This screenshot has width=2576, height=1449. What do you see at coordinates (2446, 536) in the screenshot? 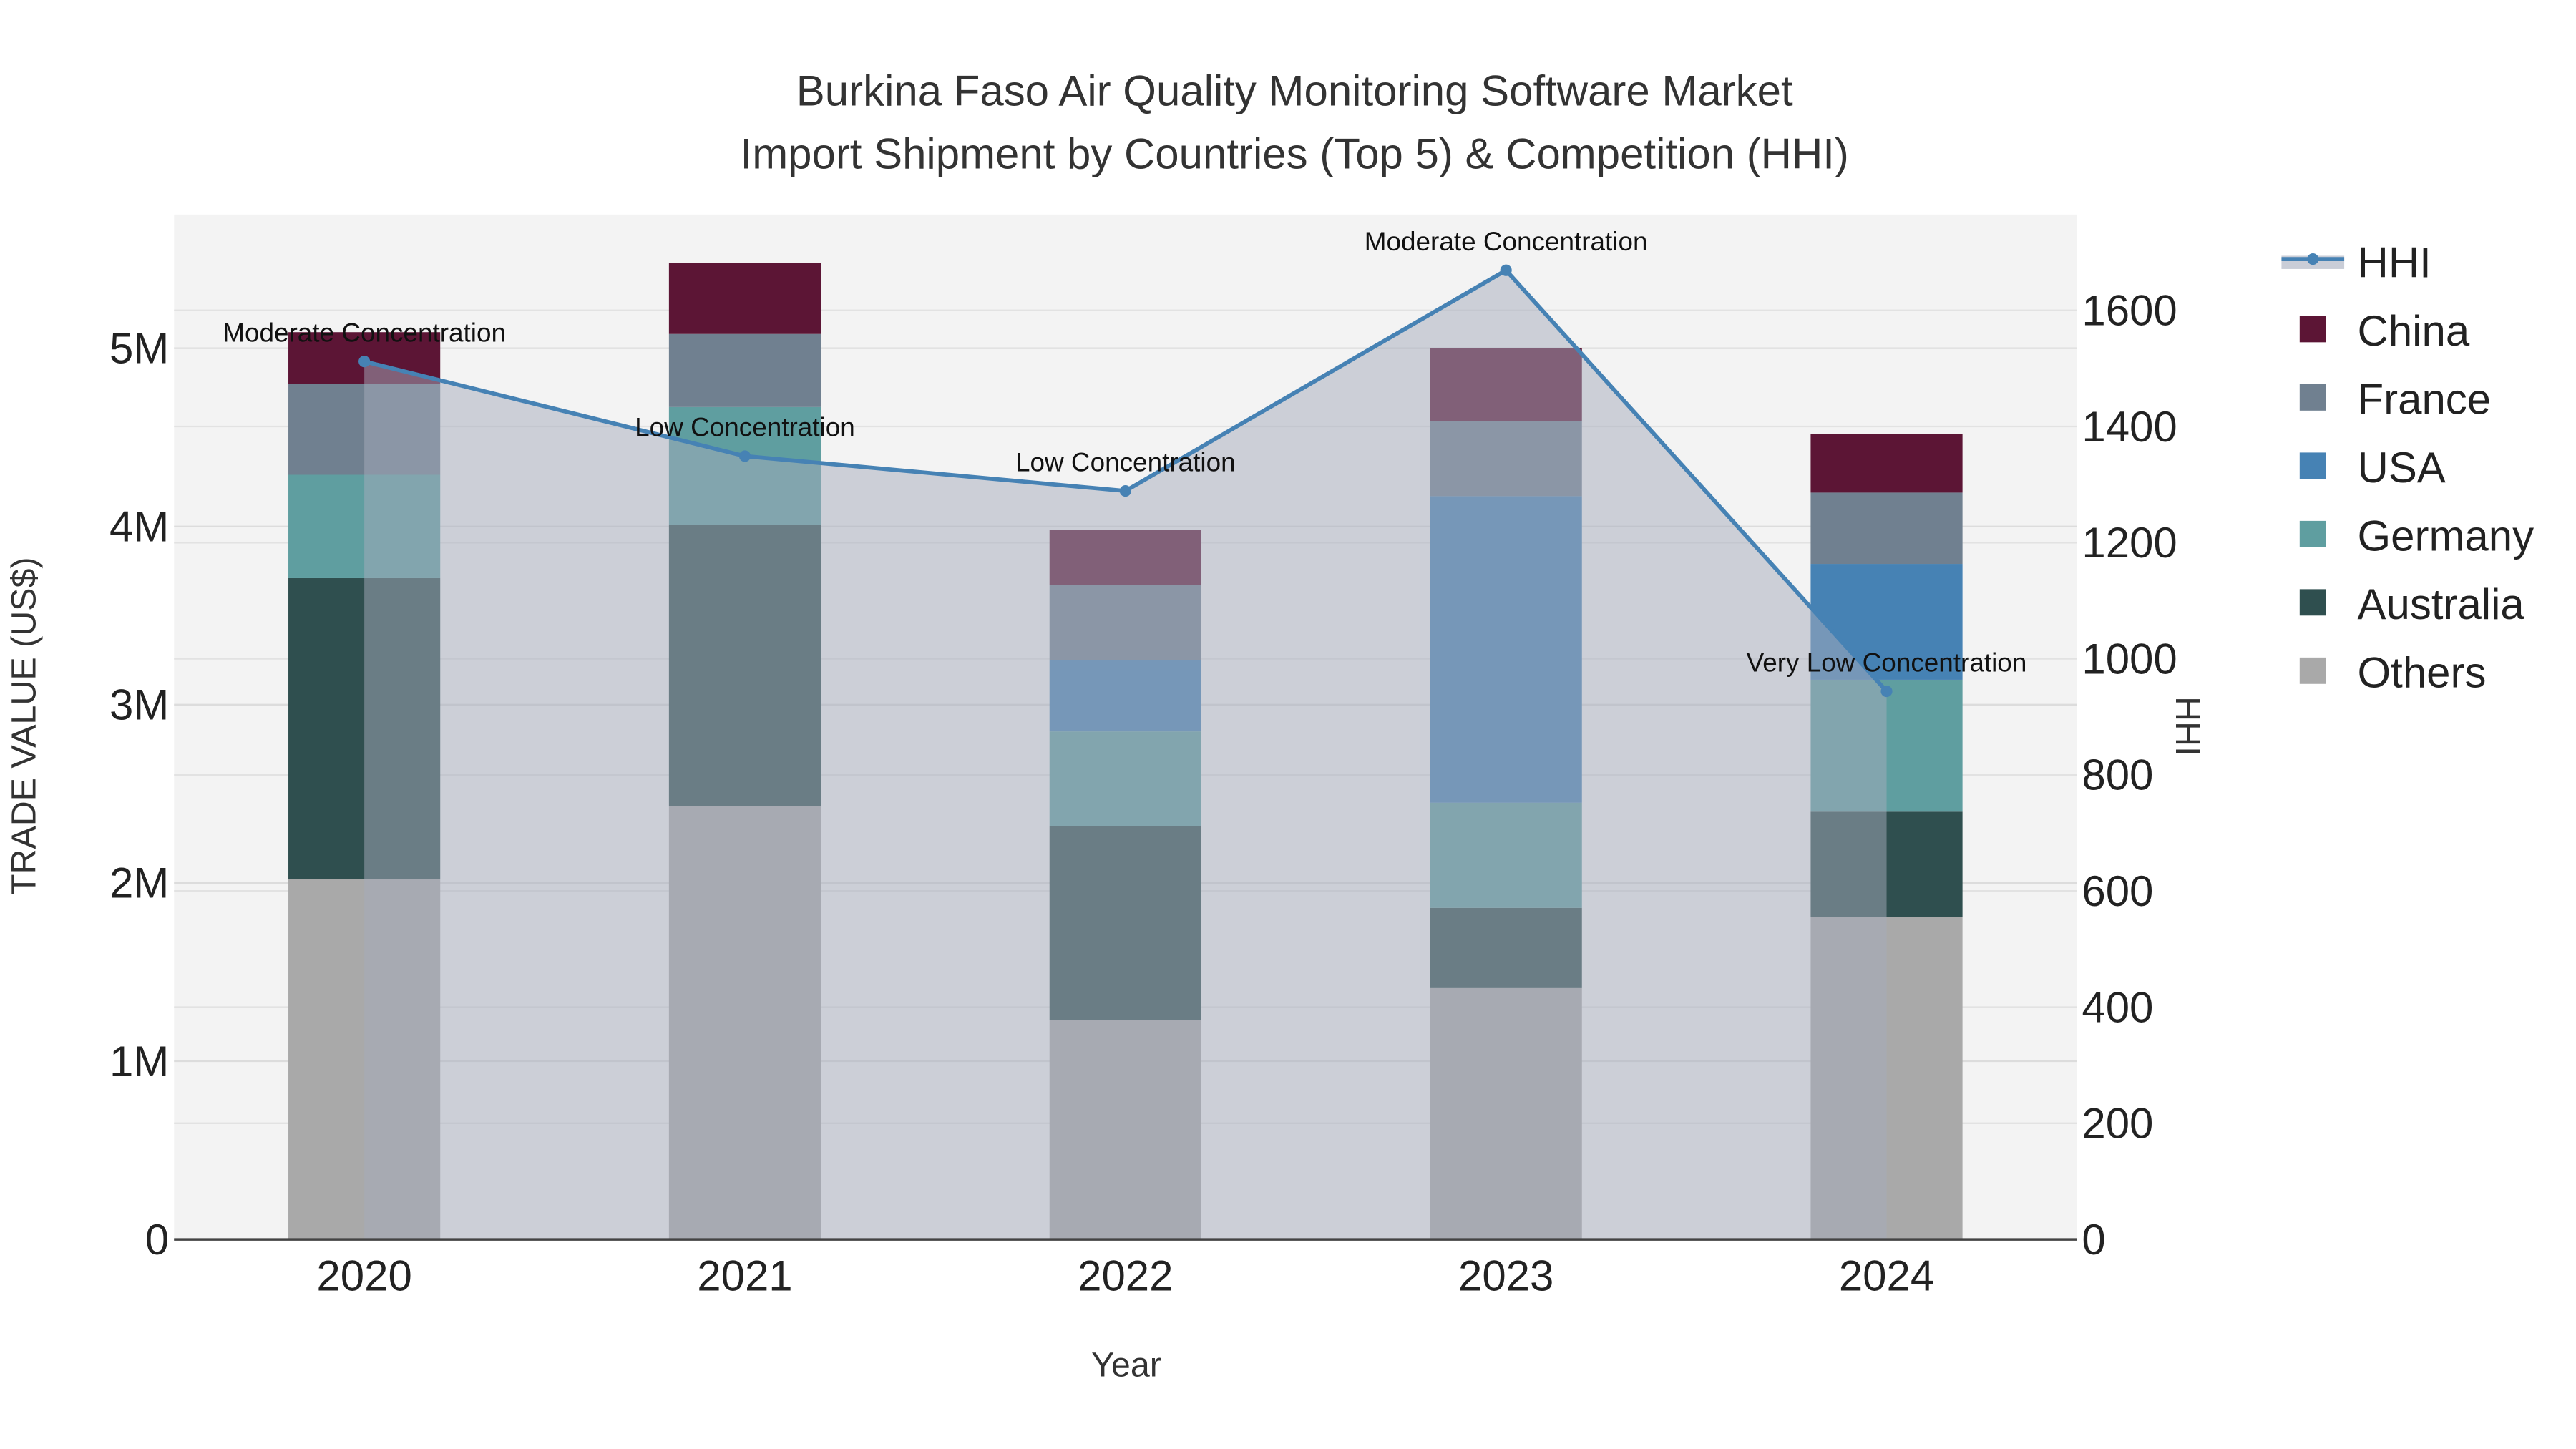
I see `legend-label: Germany` at bounding box center [2446, 536].